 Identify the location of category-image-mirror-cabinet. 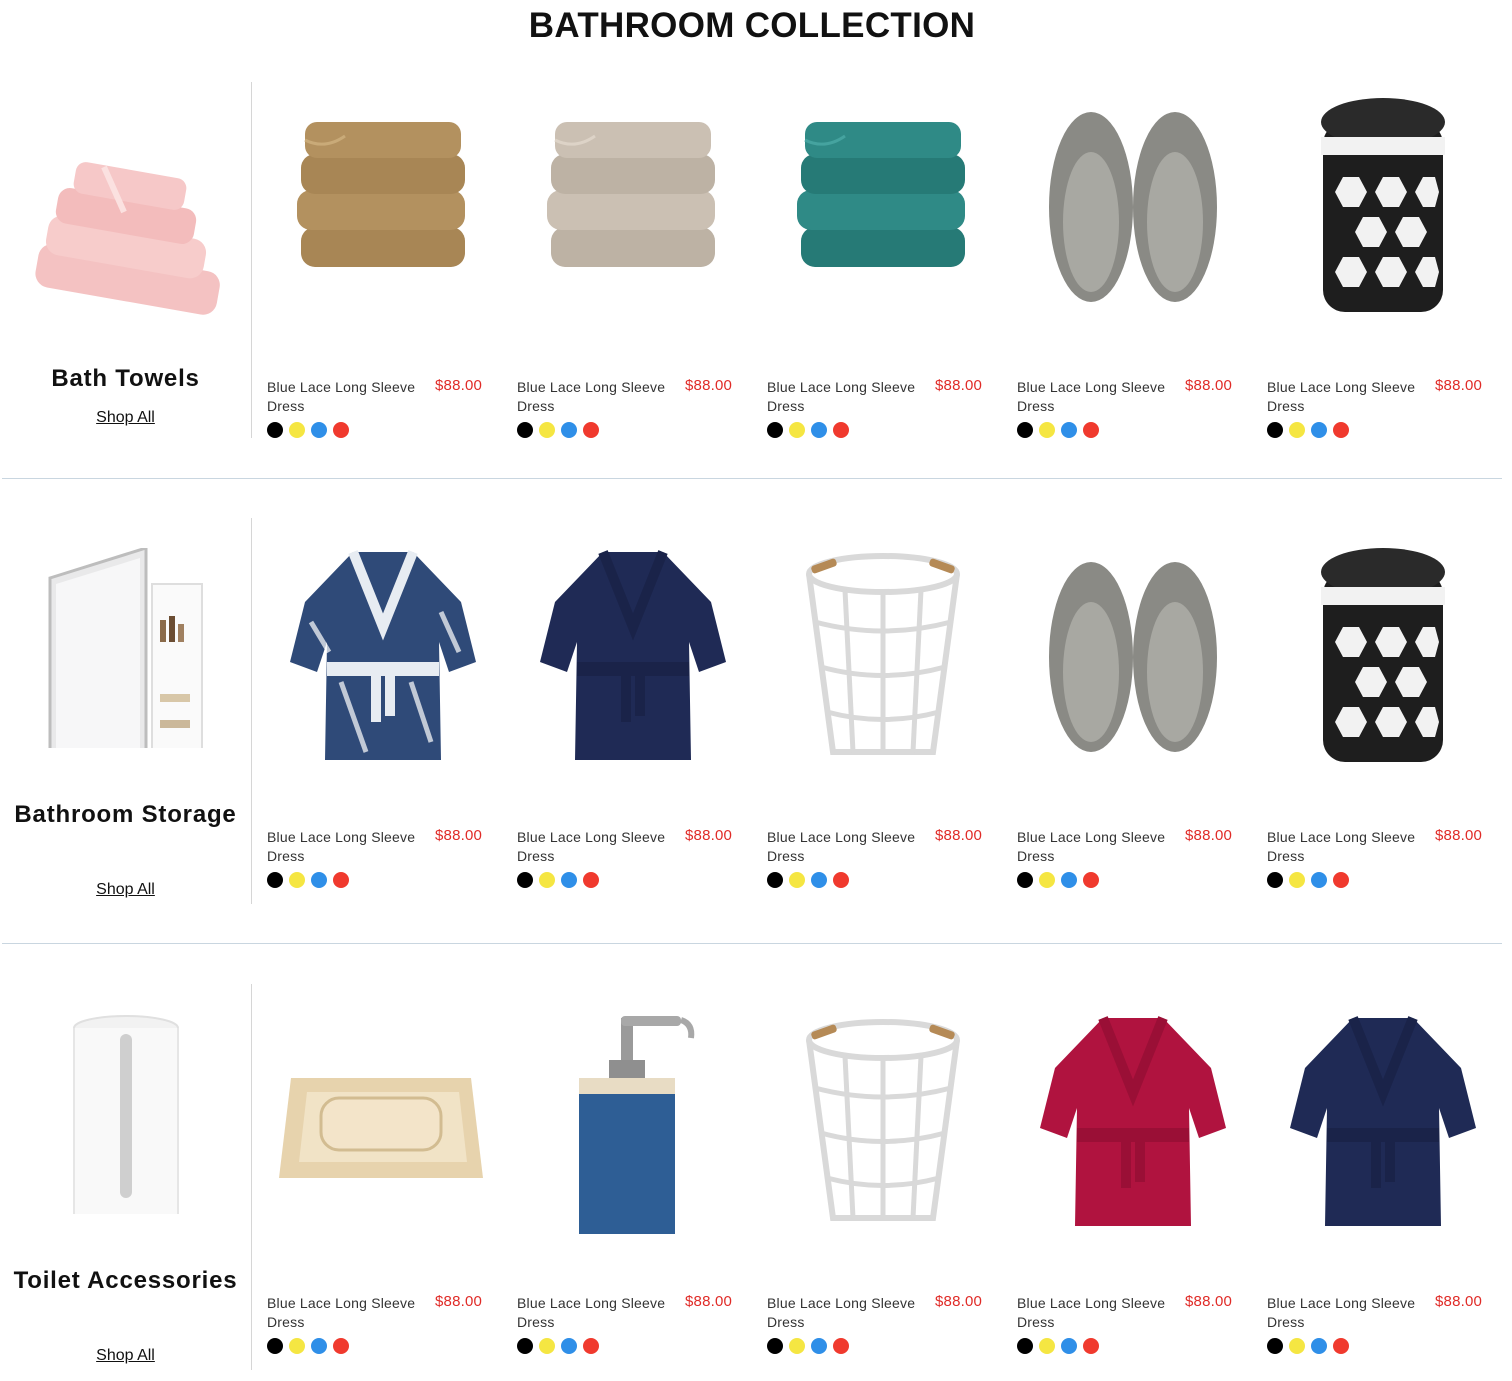
(126, 648).